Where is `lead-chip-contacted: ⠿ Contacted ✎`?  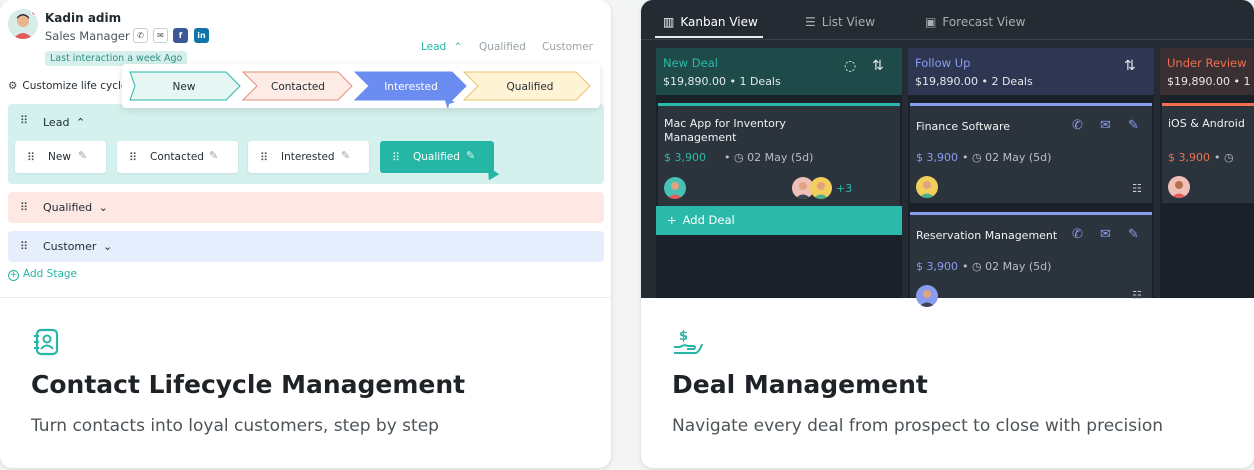
lead-chip-contacted: ⠿ Contacted ✎ is located at coordinates (177, 157).